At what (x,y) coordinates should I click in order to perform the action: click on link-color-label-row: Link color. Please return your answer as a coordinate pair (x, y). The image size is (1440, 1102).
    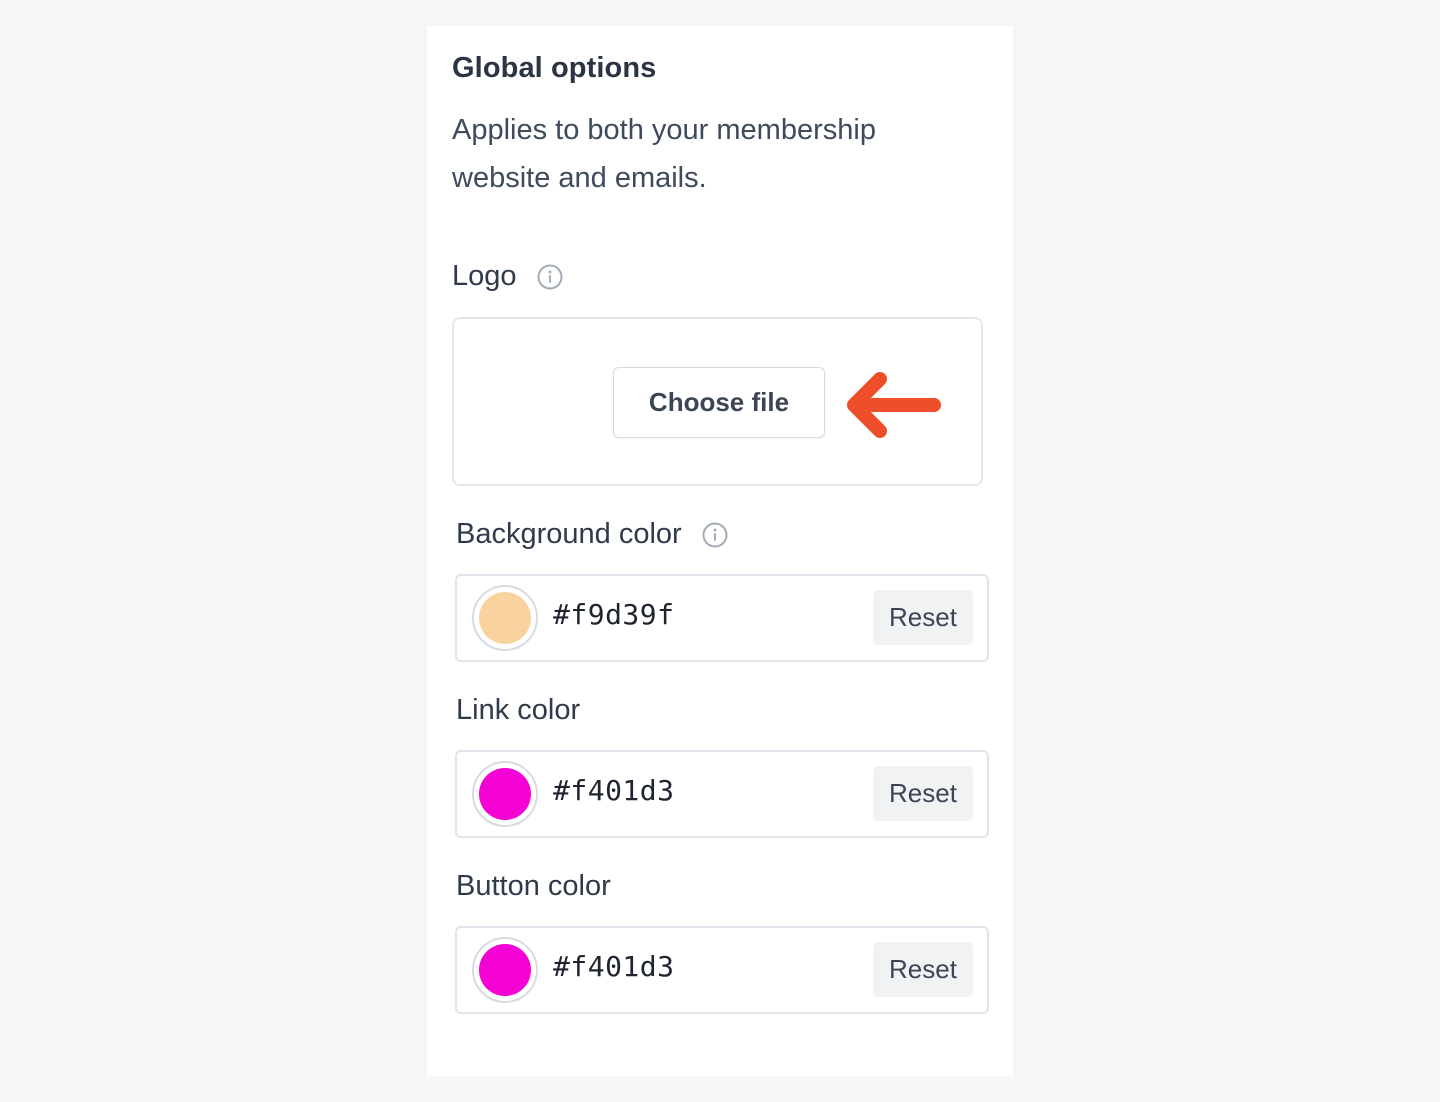
    Looking at the image, I should click on (518, 710).